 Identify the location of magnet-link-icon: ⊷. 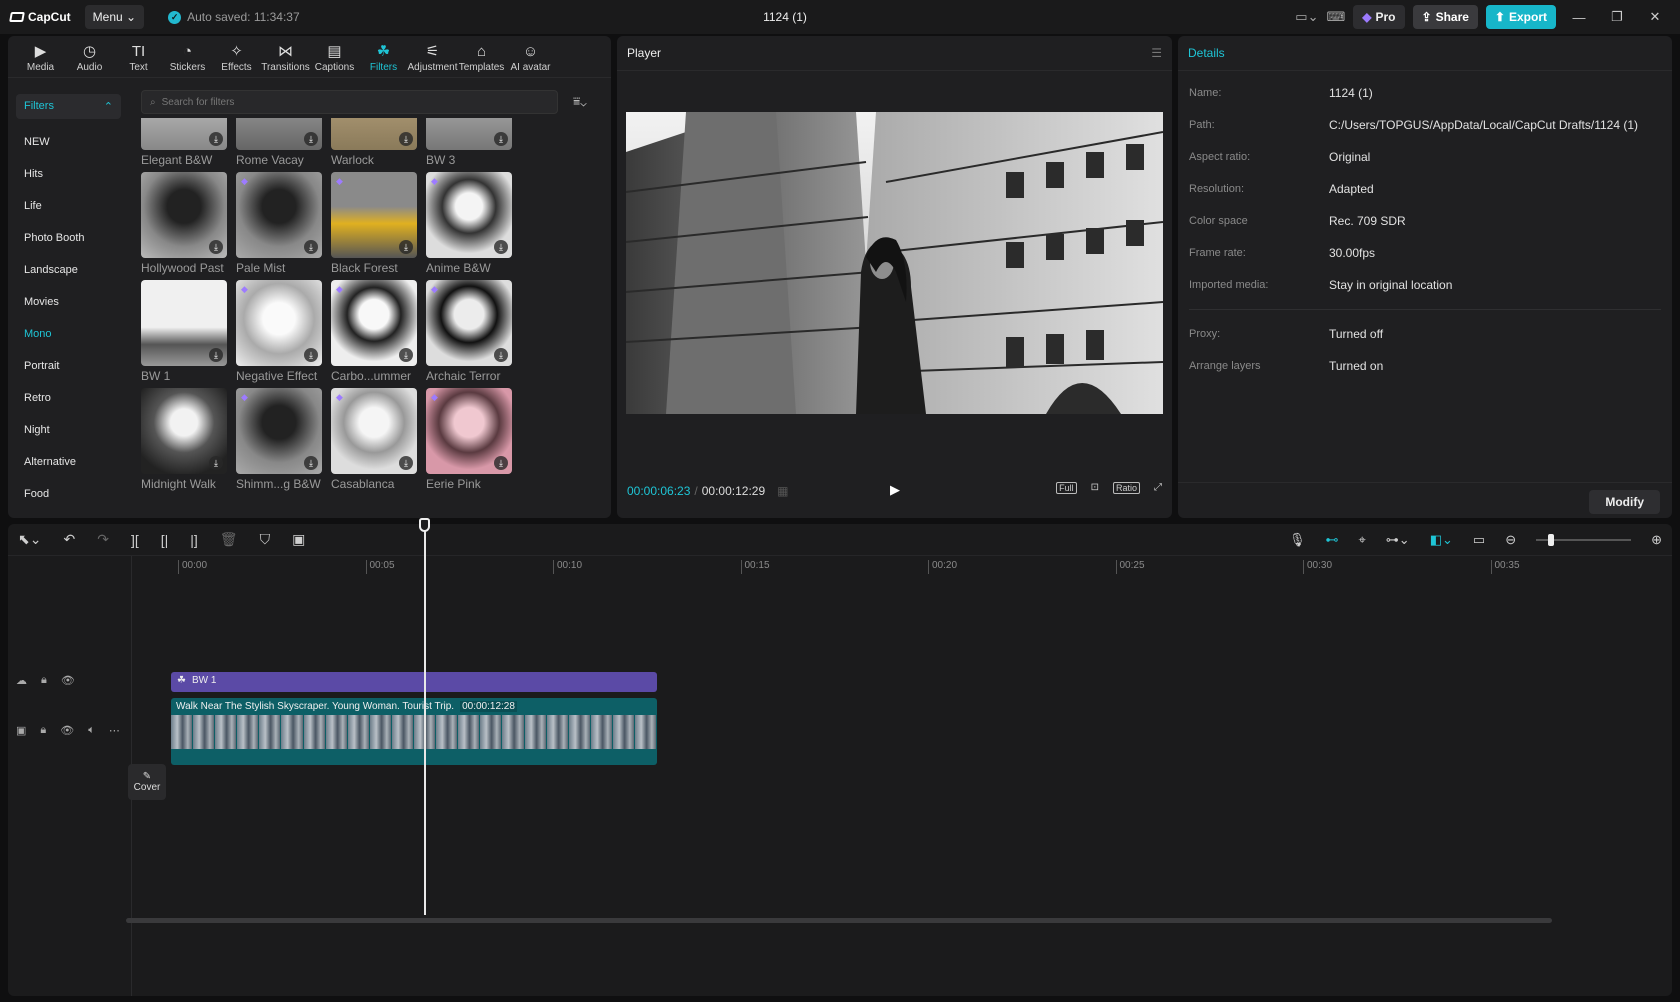
(1331, 540).